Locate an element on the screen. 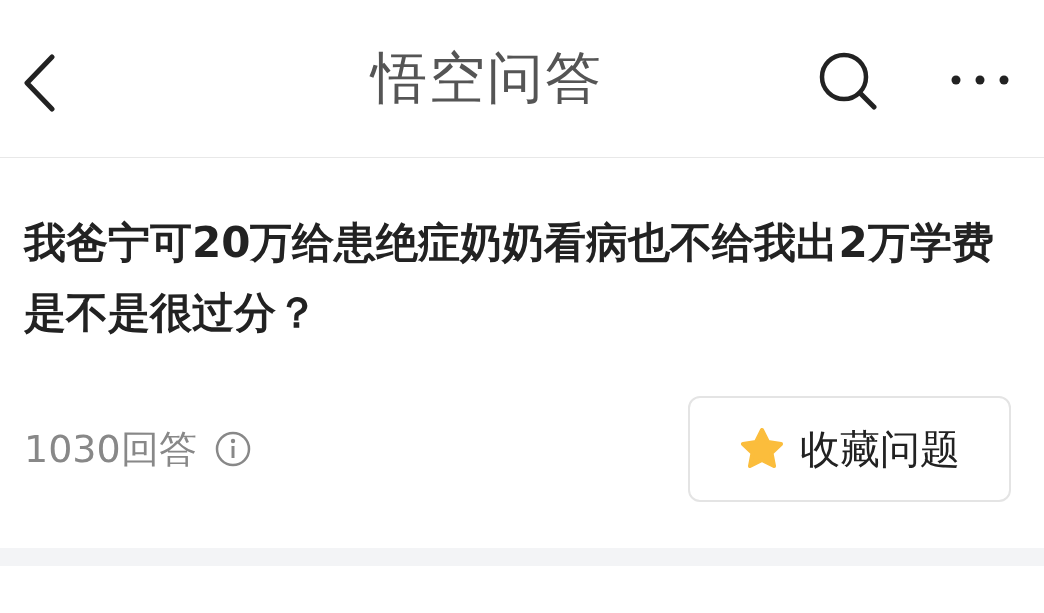 The image size is (1044, 613). more-icon is located at coordinates (980, 79).